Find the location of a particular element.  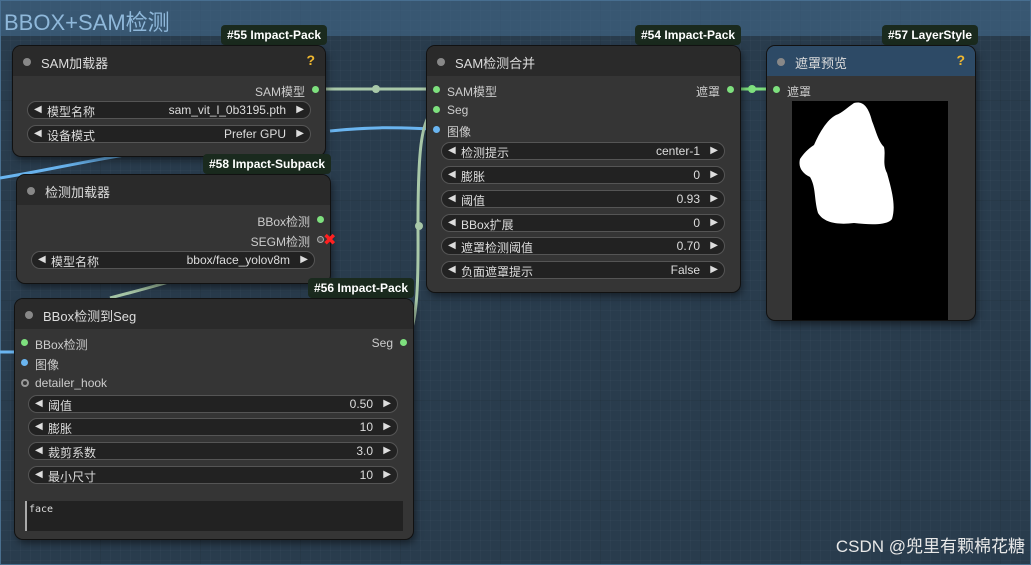

labels-textarea: face is located at coordinates (214, 516).